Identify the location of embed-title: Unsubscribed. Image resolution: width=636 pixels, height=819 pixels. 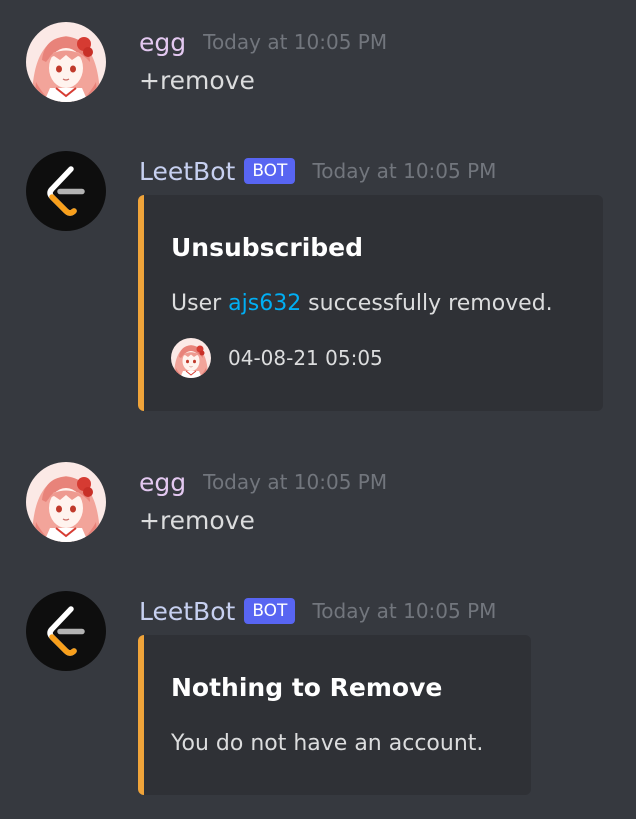
(267, 247).